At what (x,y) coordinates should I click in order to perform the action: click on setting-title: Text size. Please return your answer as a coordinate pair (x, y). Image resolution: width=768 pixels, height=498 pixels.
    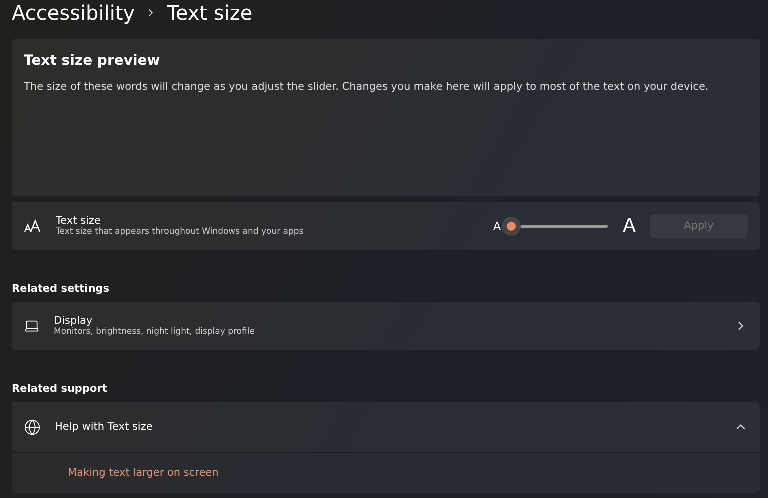
    Looking at the image, I should click on (79, 221).